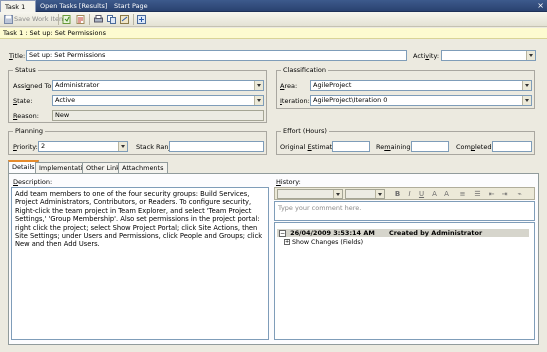 The image size is (547, 352). Describe the element at coordinates (8, 19) in the screenshot. I see `save-icon` at that location.